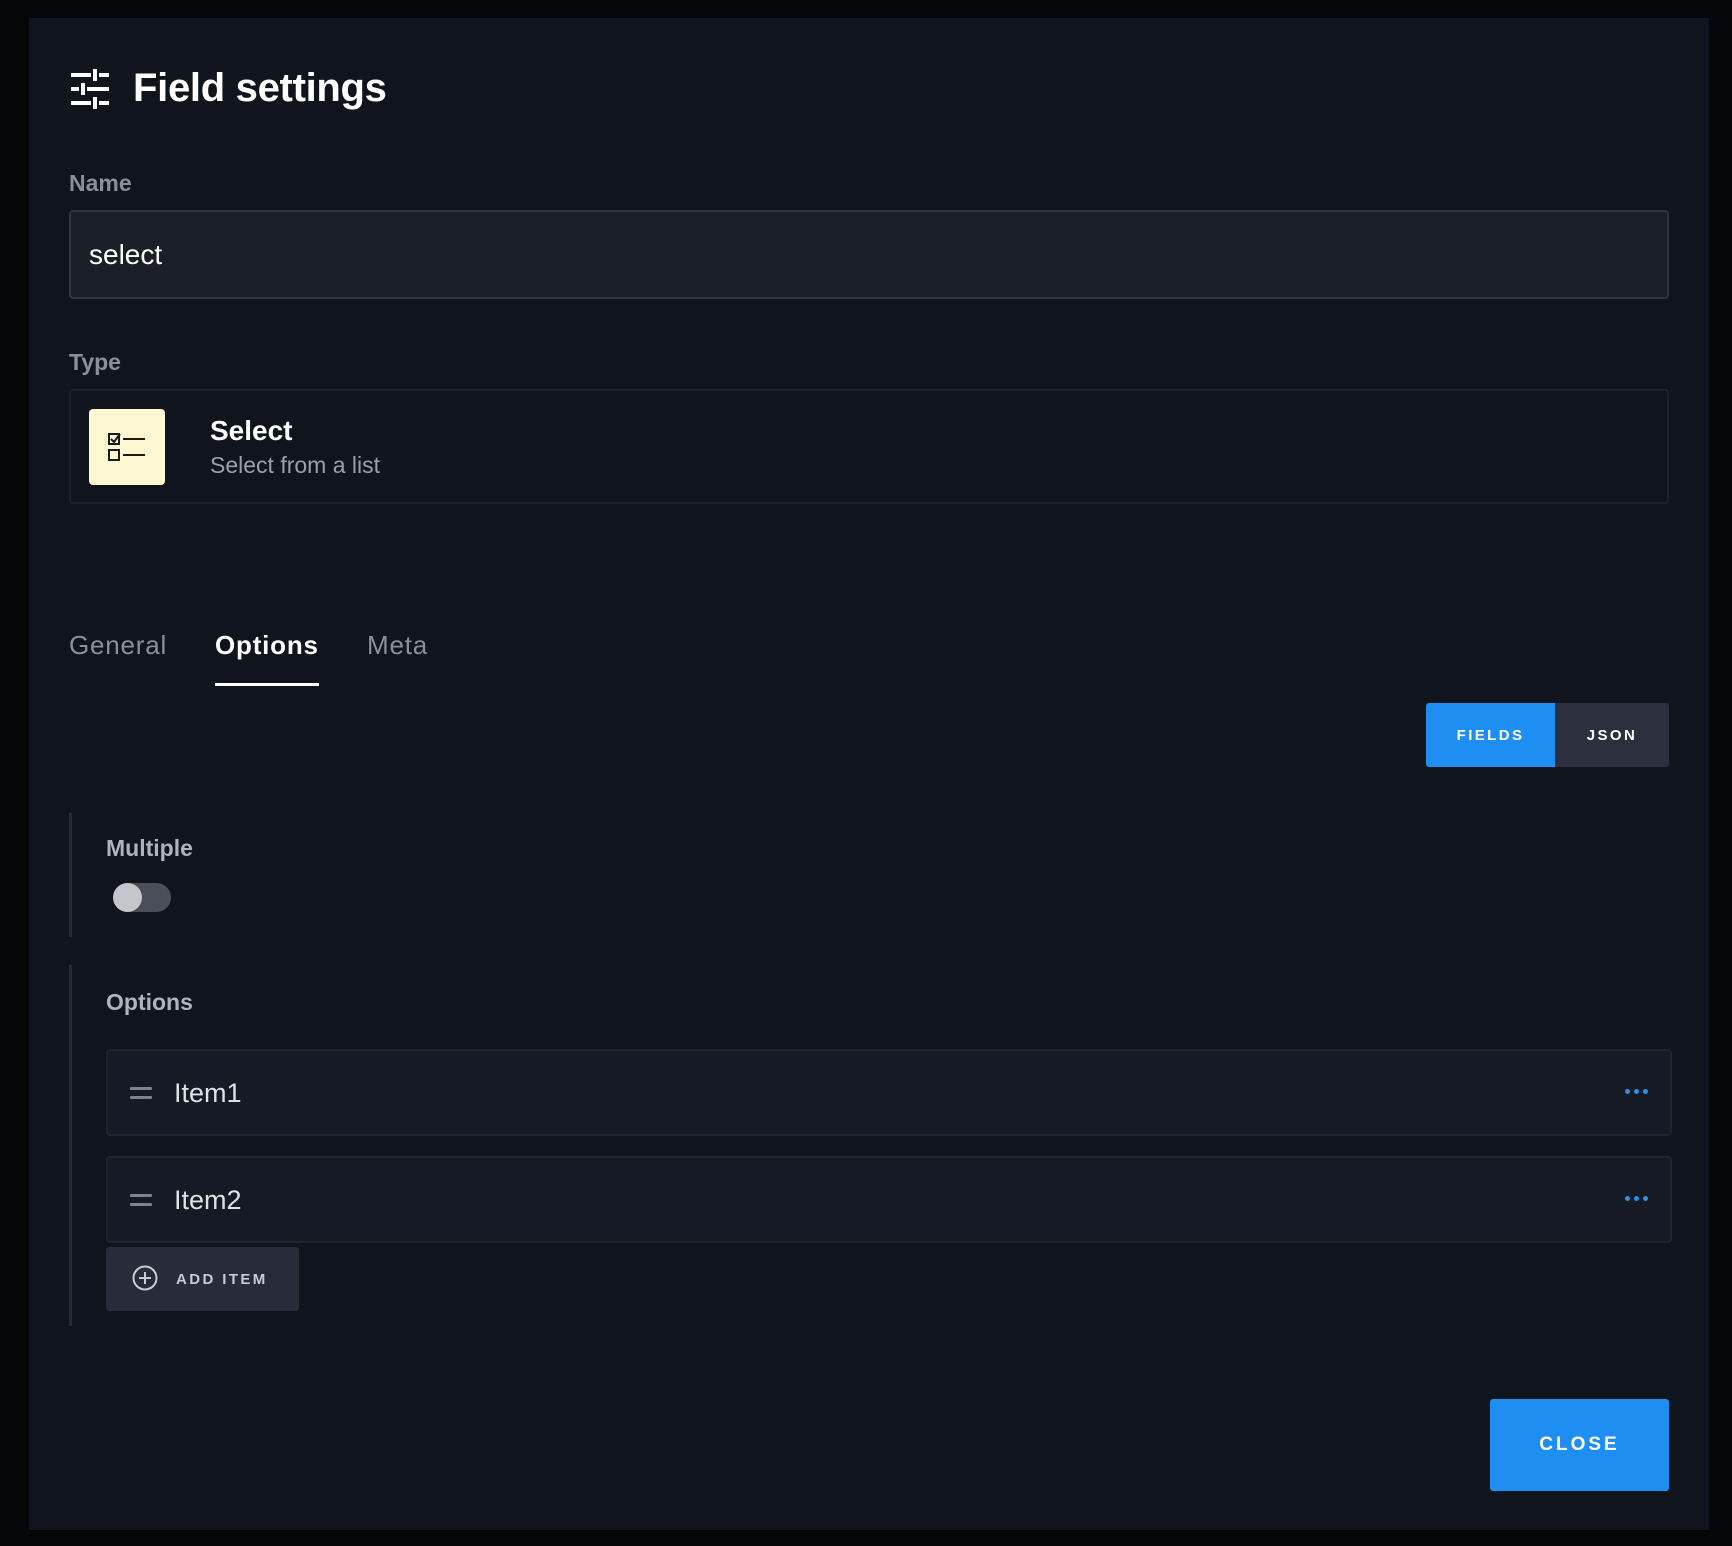 The image size is (1732, 1546). I want to click on type-label: Type, so click(95, 362).